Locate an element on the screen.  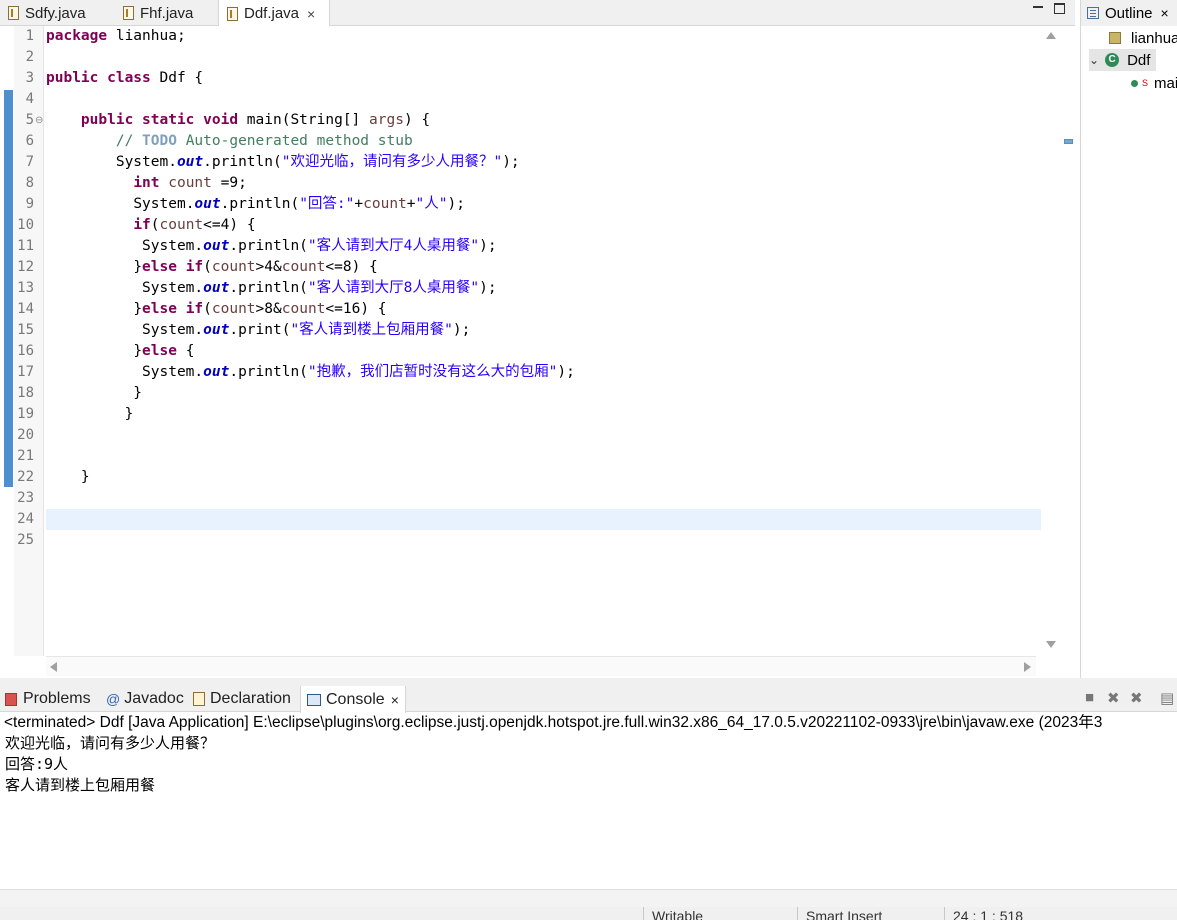
remove-launch-icon: ✖ is located at coordinates (1113, 698).